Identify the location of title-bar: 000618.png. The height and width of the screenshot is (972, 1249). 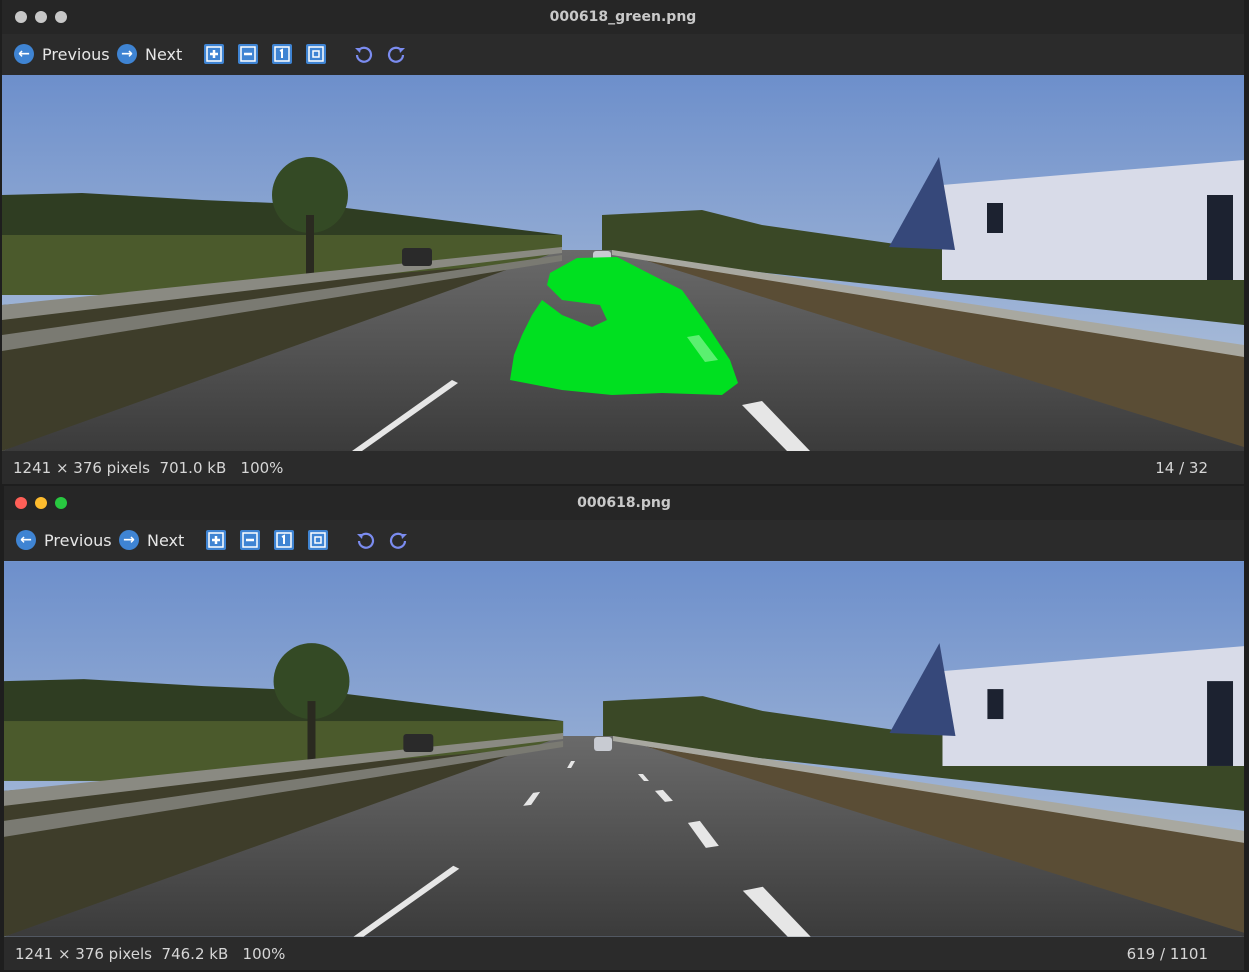
(624, 503).